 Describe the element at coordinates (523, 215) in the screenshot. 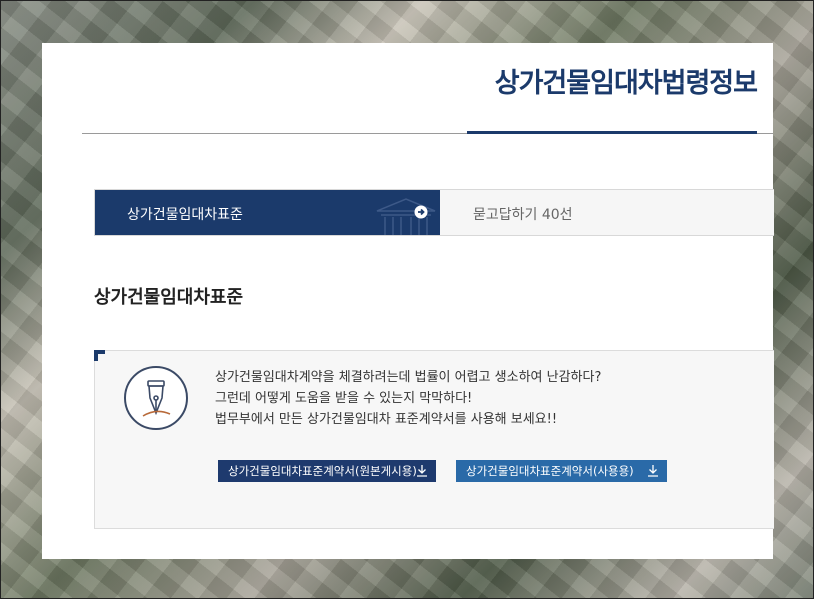

I see `tab-label: 묻고답하기 40선` at that location.